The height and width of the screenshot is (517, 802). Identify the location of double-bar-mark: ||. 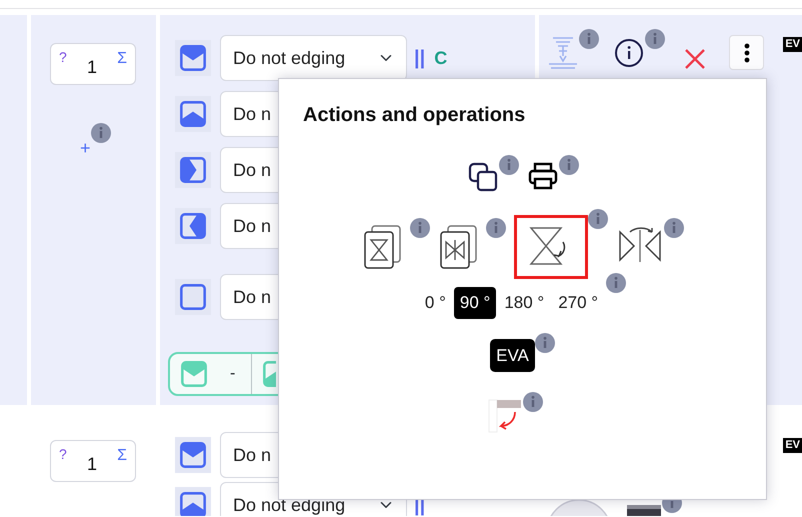
(420, 58).